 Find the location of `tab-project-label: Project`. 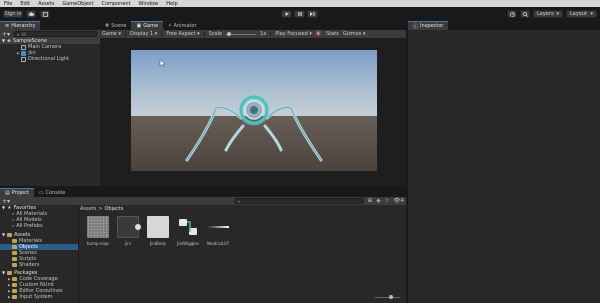

tab-project-label: Project is located at coordinates (20, 193).